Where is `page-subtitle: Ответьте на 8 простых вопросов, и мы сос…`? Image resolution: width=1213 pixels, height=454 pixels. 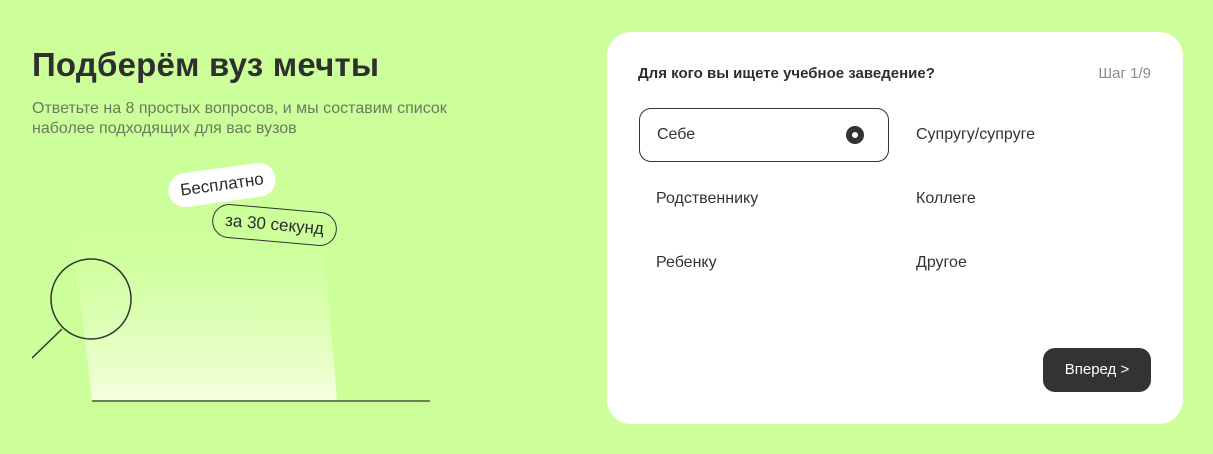 page-subtitle: Ответьте на 8 простых вопросов, и мы сос… is located at coordinates (239, 118).